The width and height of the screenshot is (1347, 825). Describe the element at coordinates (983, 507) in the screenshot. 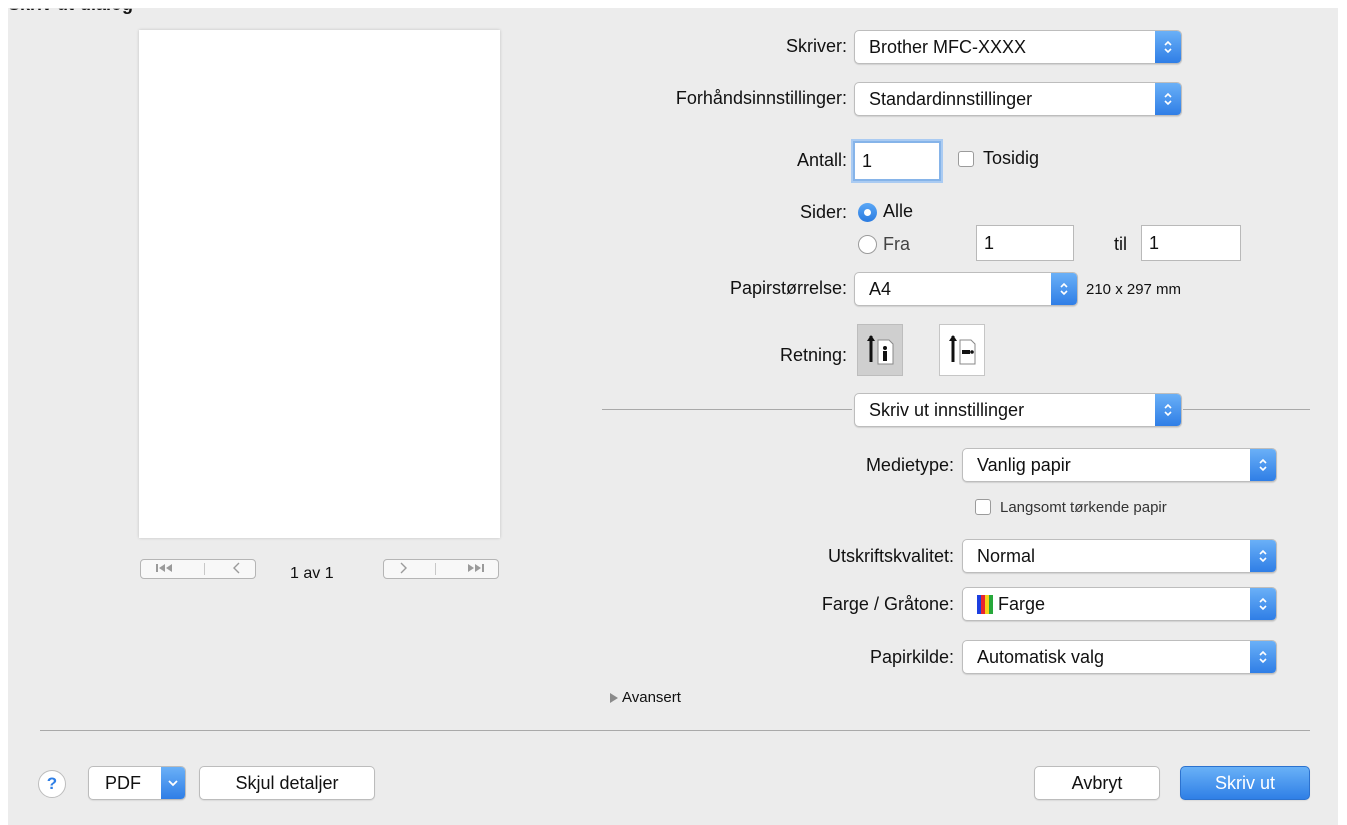

I see `slow-dry-checkbox` at that location.